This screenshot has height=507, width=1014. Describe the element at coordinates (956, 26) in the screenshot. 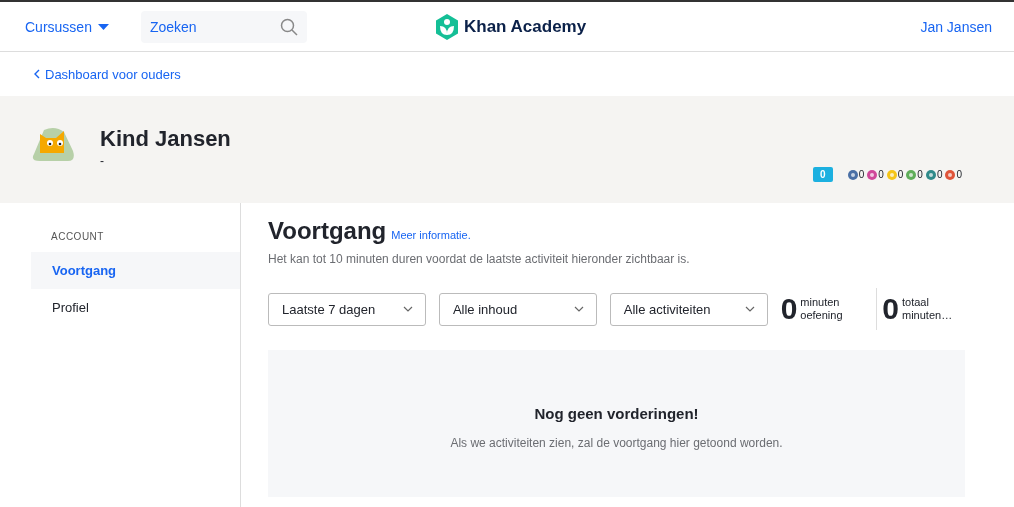

I see `user-link: Jan Jansen` at that location.